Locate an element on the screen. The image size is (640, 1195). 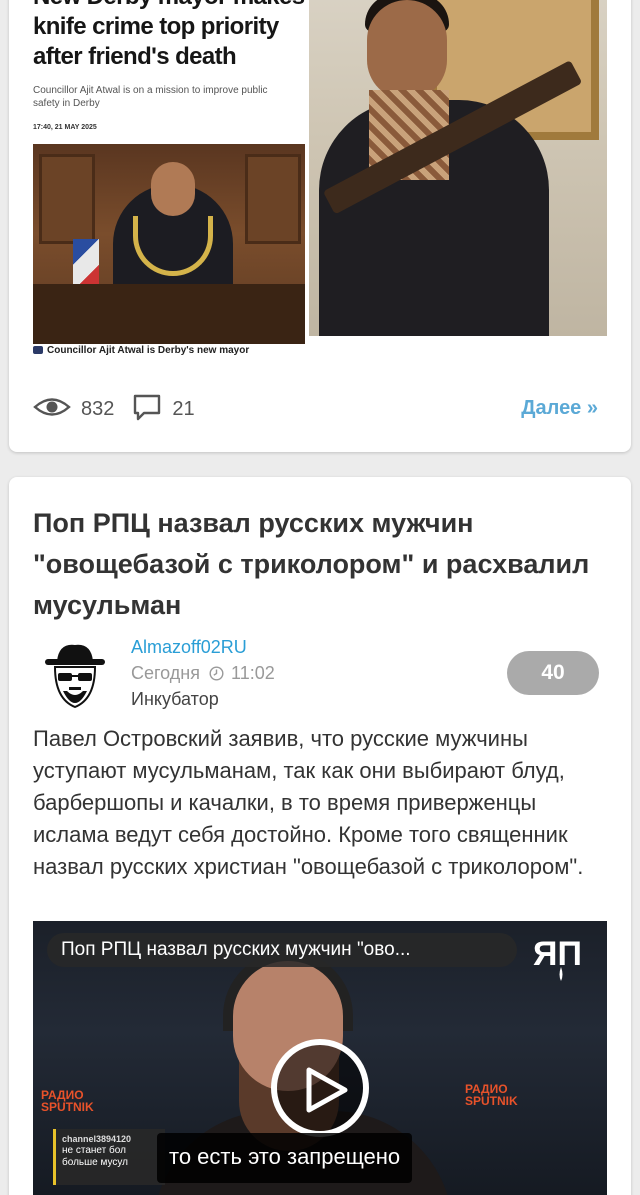
svg-text: ЯП is located at coordinates (557, 954).